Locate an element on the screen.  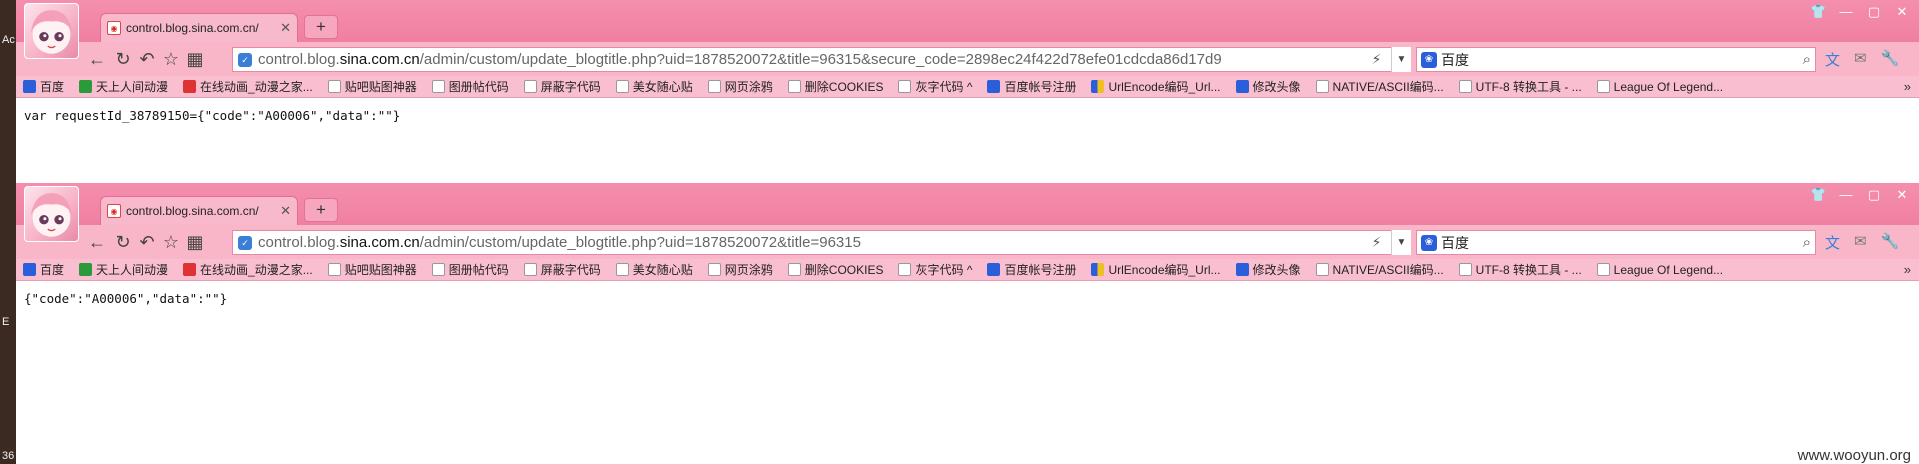
toolbar-right-icons: 文 ✉ 🔧 is located at coordinates (1862, 242).